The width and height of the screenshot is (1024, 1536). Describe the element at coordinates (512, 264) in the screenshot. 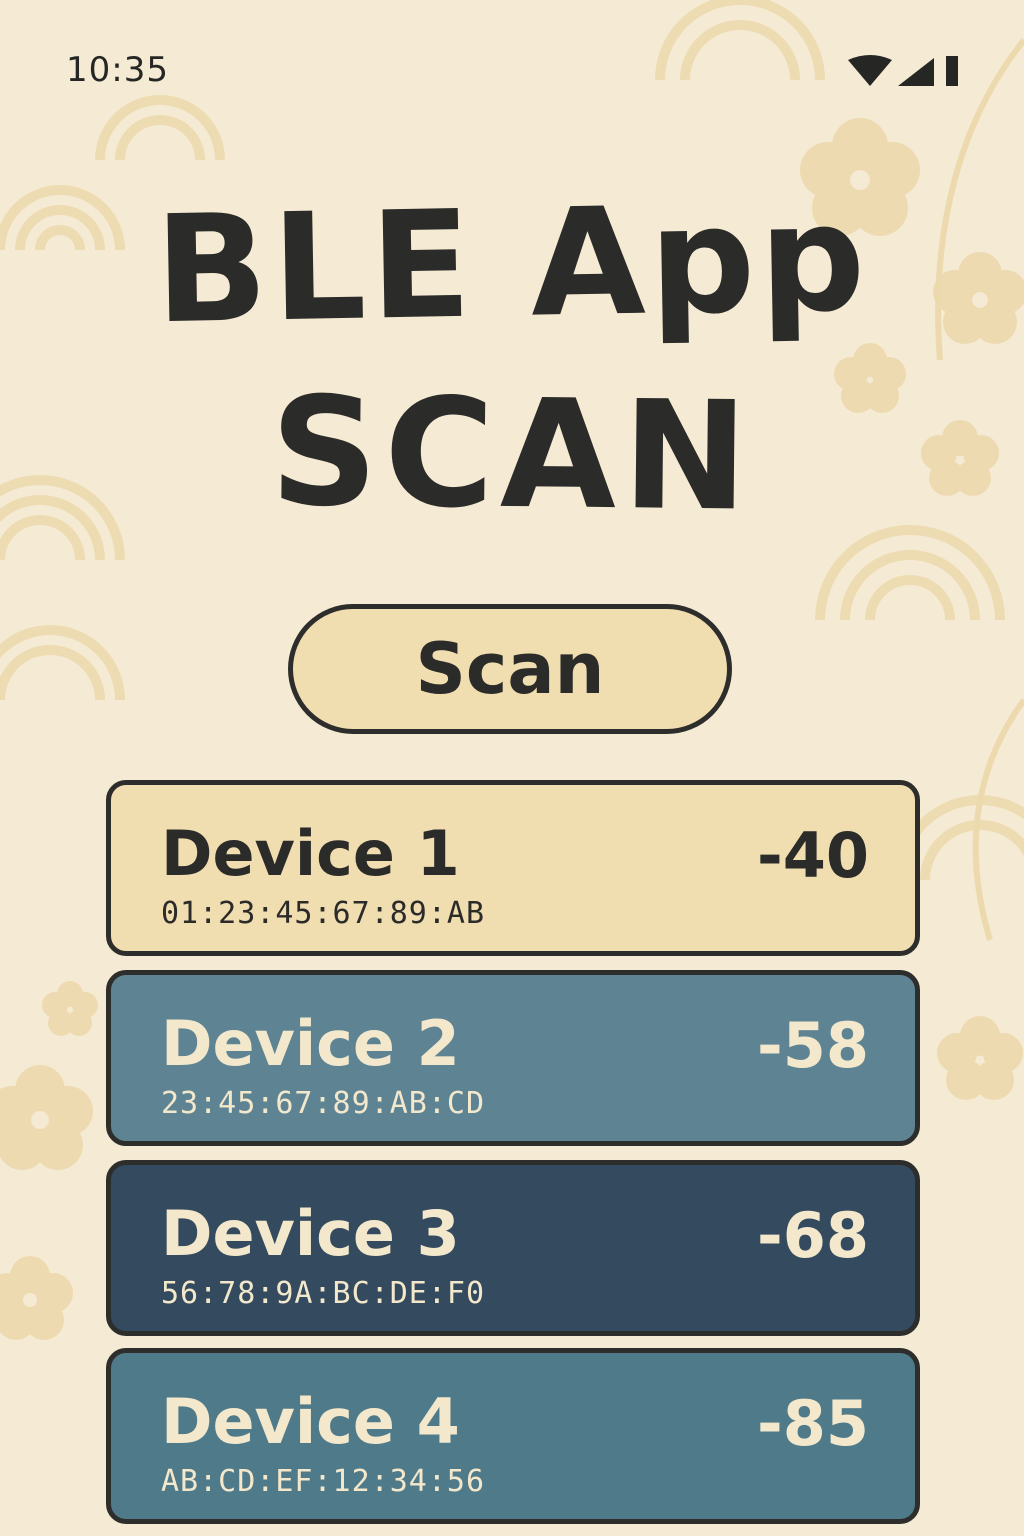

I see `title-line-1: BLE App` at that location.